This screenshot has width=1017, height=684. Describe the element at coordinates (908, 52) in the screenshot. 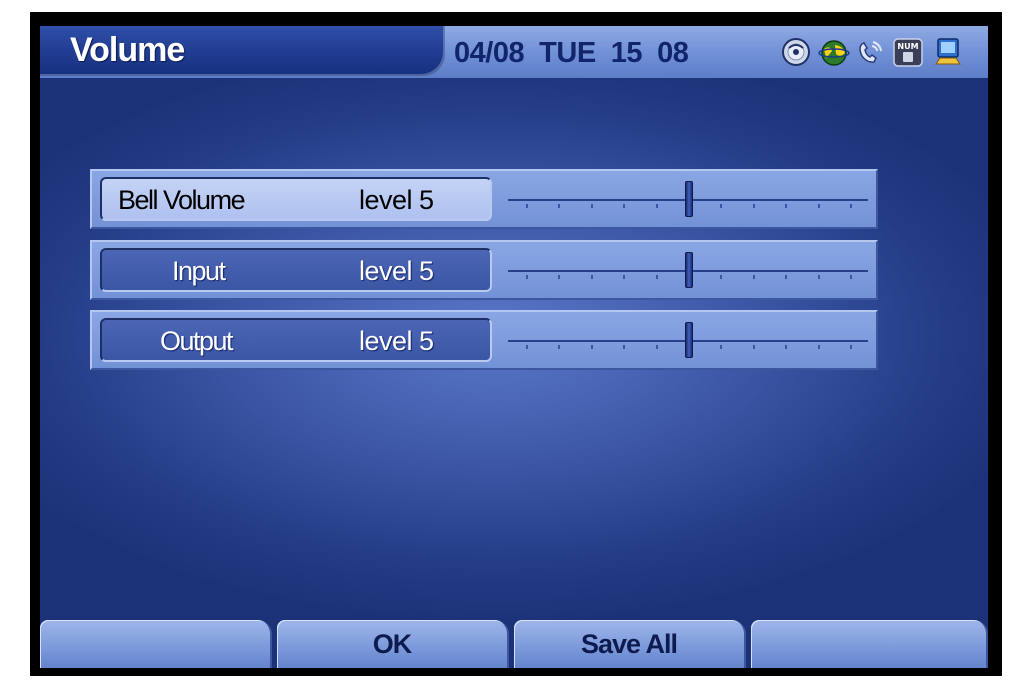

I see `num-lock-icon: NUM` at that location.